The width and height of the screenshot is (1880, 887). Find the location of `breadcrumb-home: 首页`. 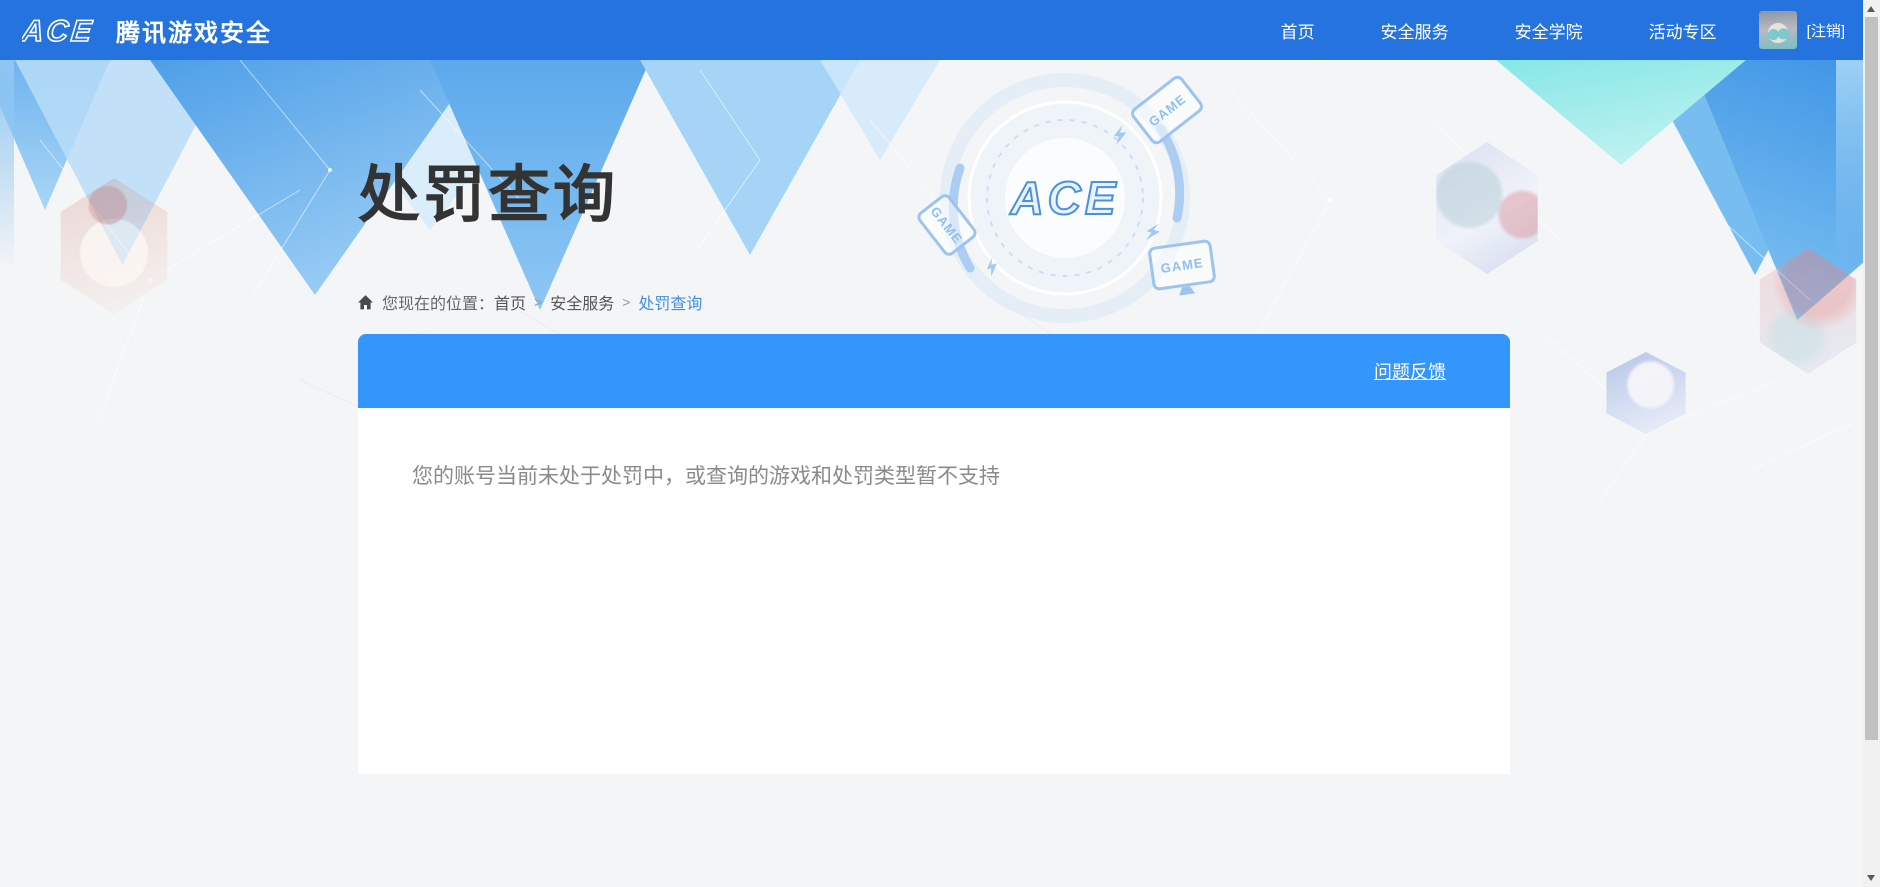

breadcrumb-home: 首页 is located at coordinates (510, 302).